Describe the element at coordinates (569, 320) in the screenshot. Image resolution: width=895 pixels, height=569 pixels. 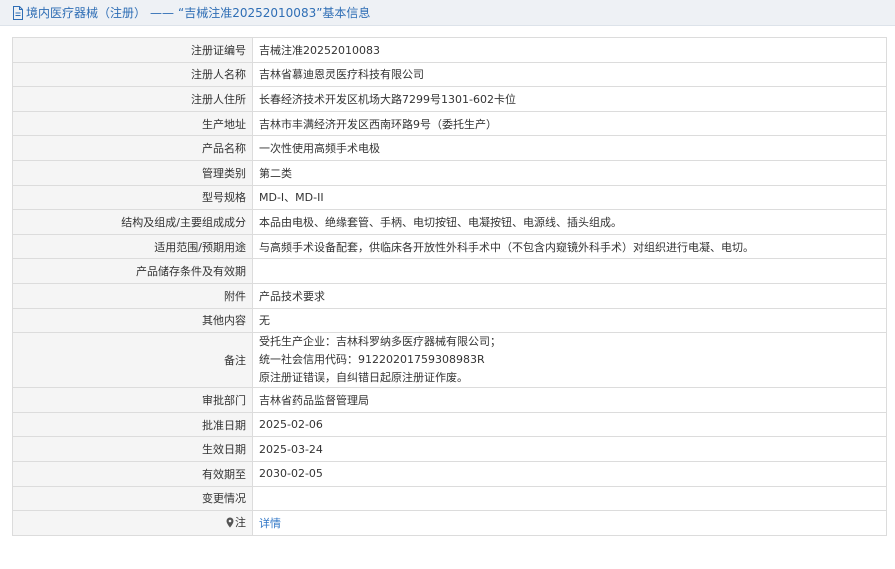
I see `field-value: 无` at that location.